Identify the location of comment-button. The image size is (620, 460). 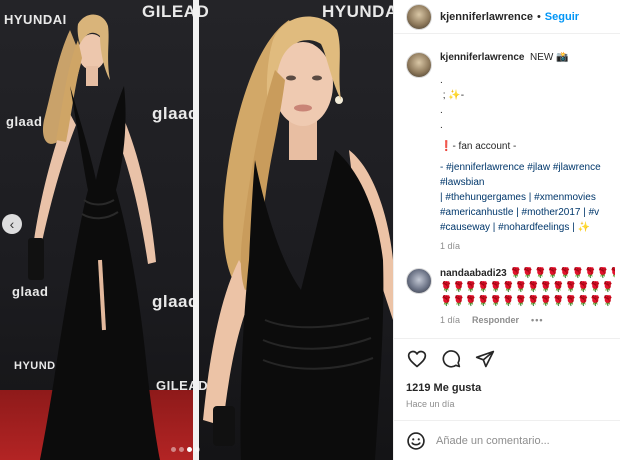
(451, 359).